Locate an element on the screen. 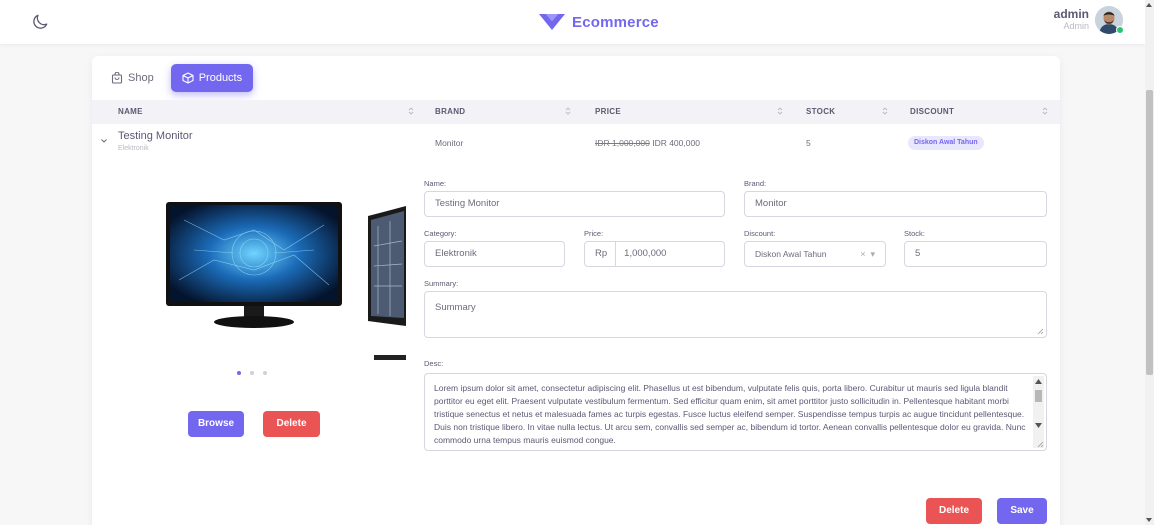  tab-shop: Shop is located at coordinates (132, 78).